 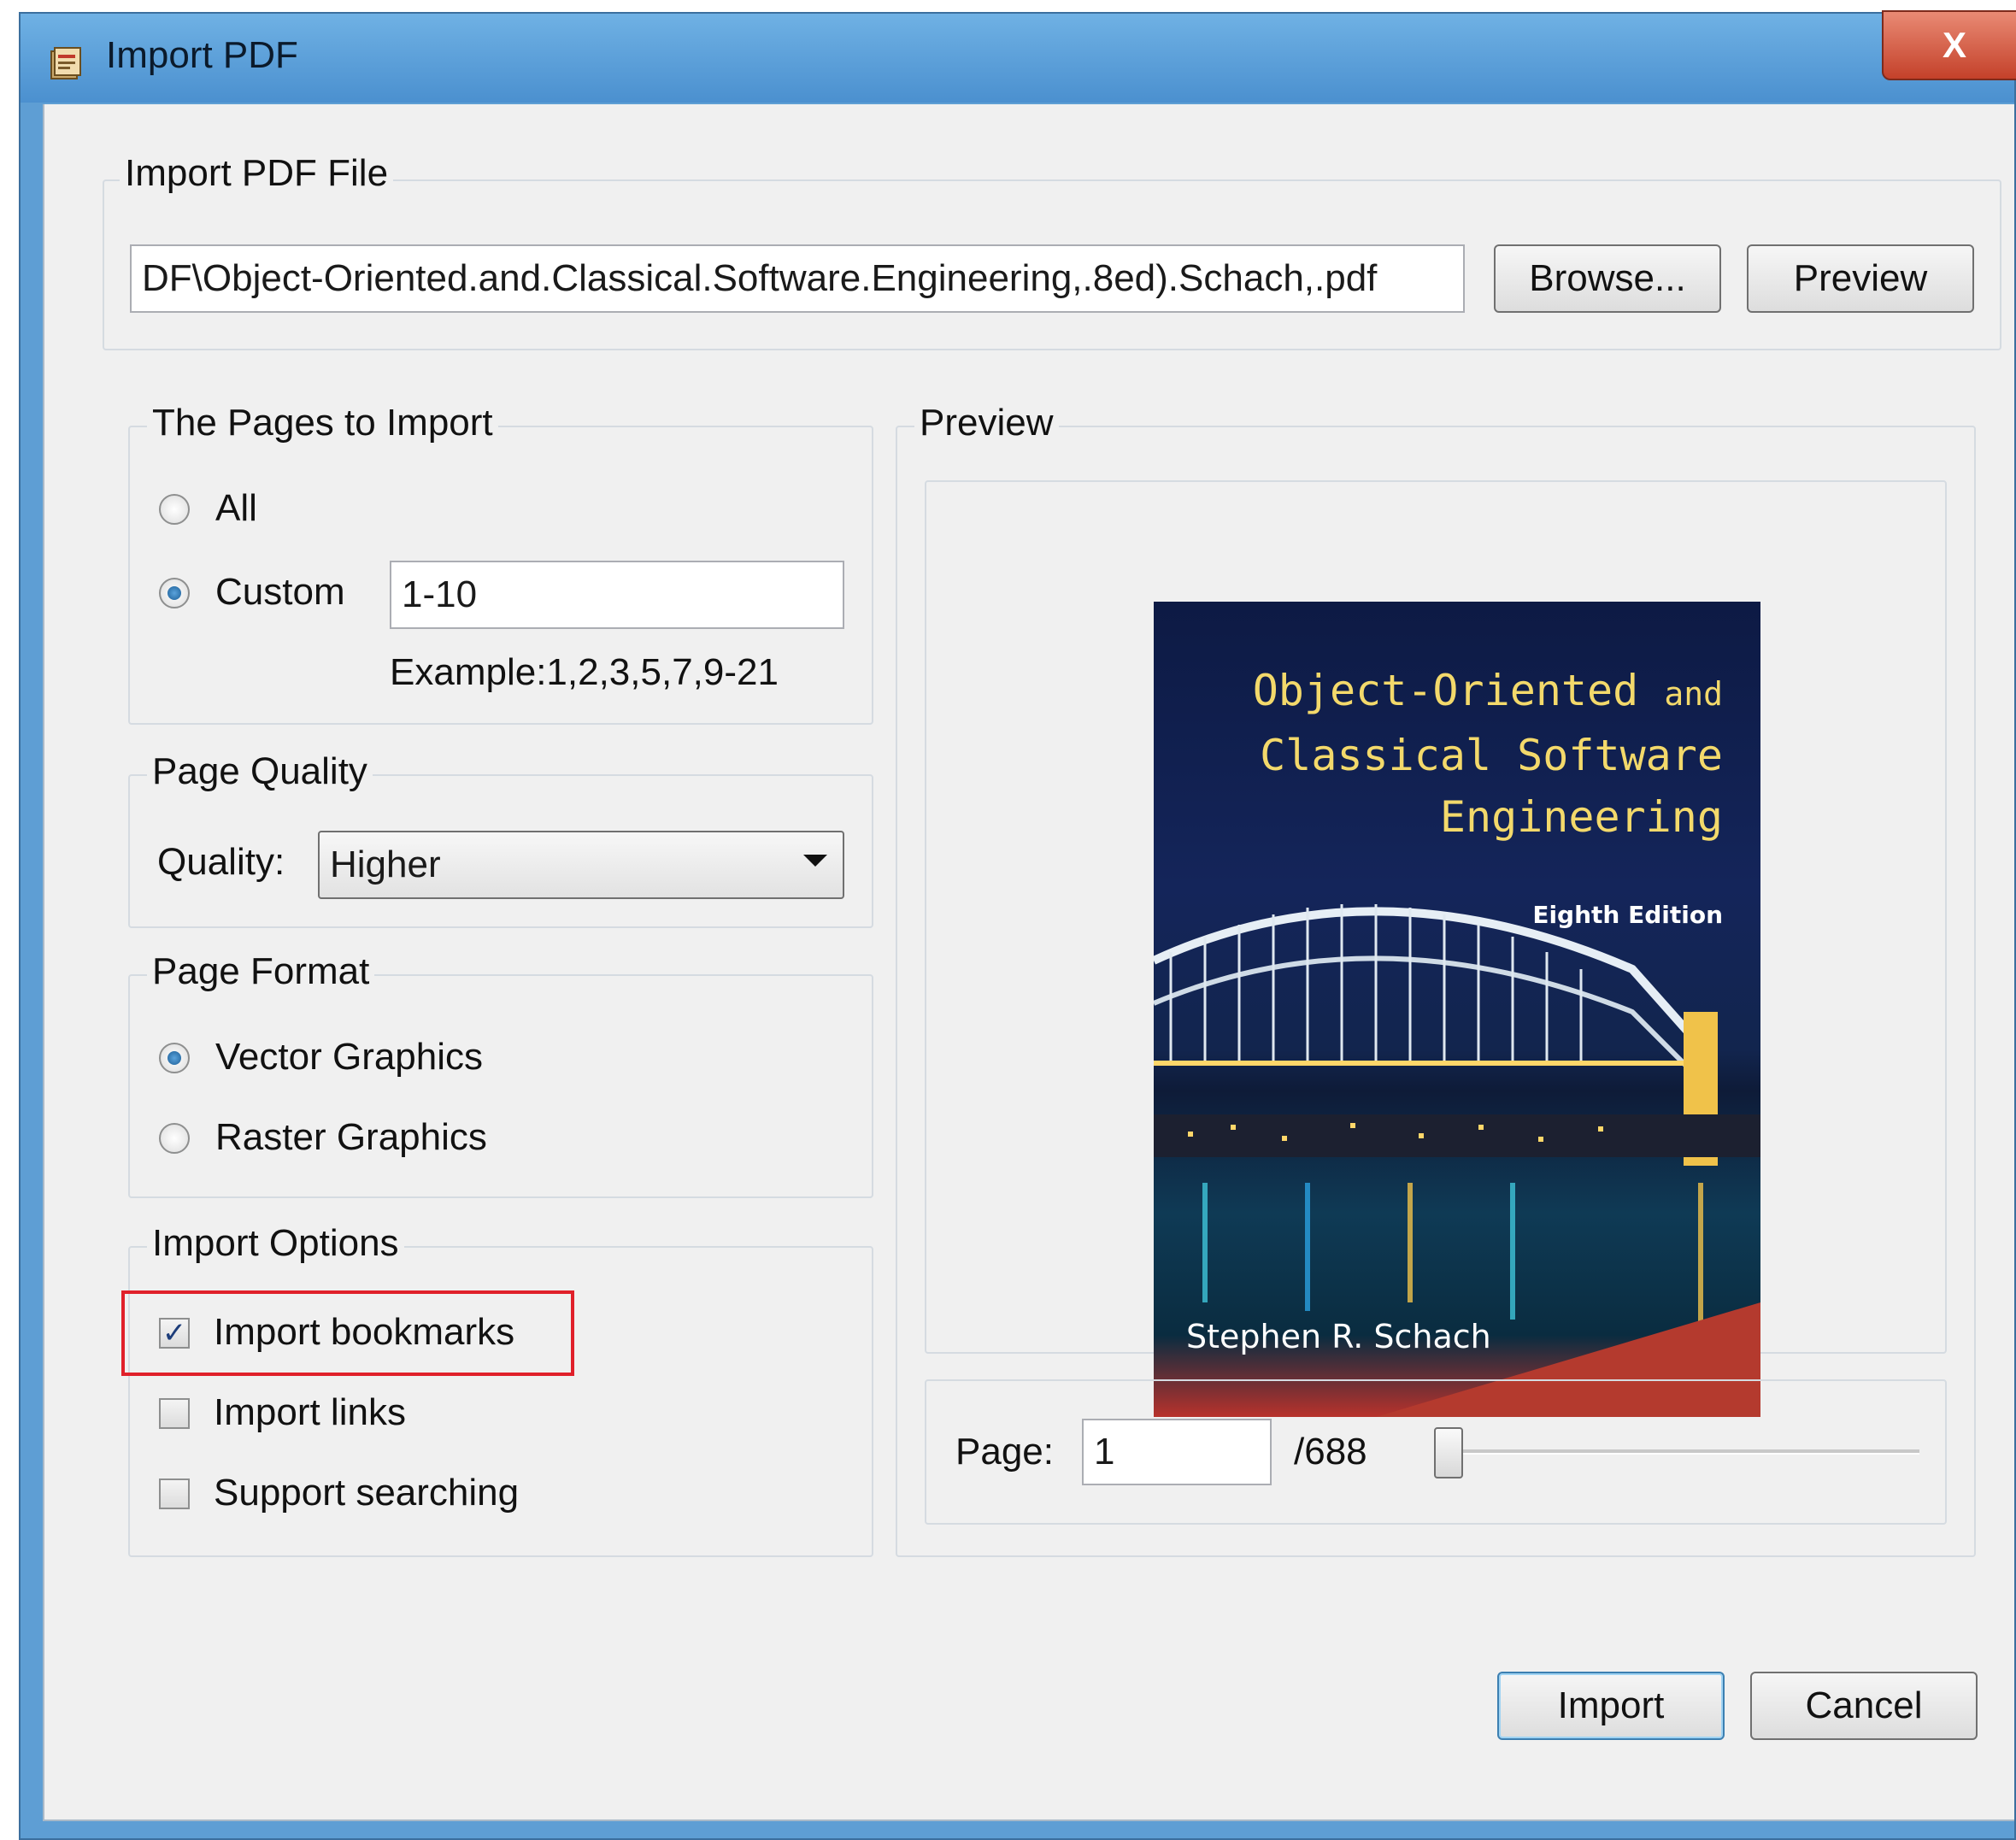 I want to click on support-searching-label: Support searching, so click(x=367, y=1493).